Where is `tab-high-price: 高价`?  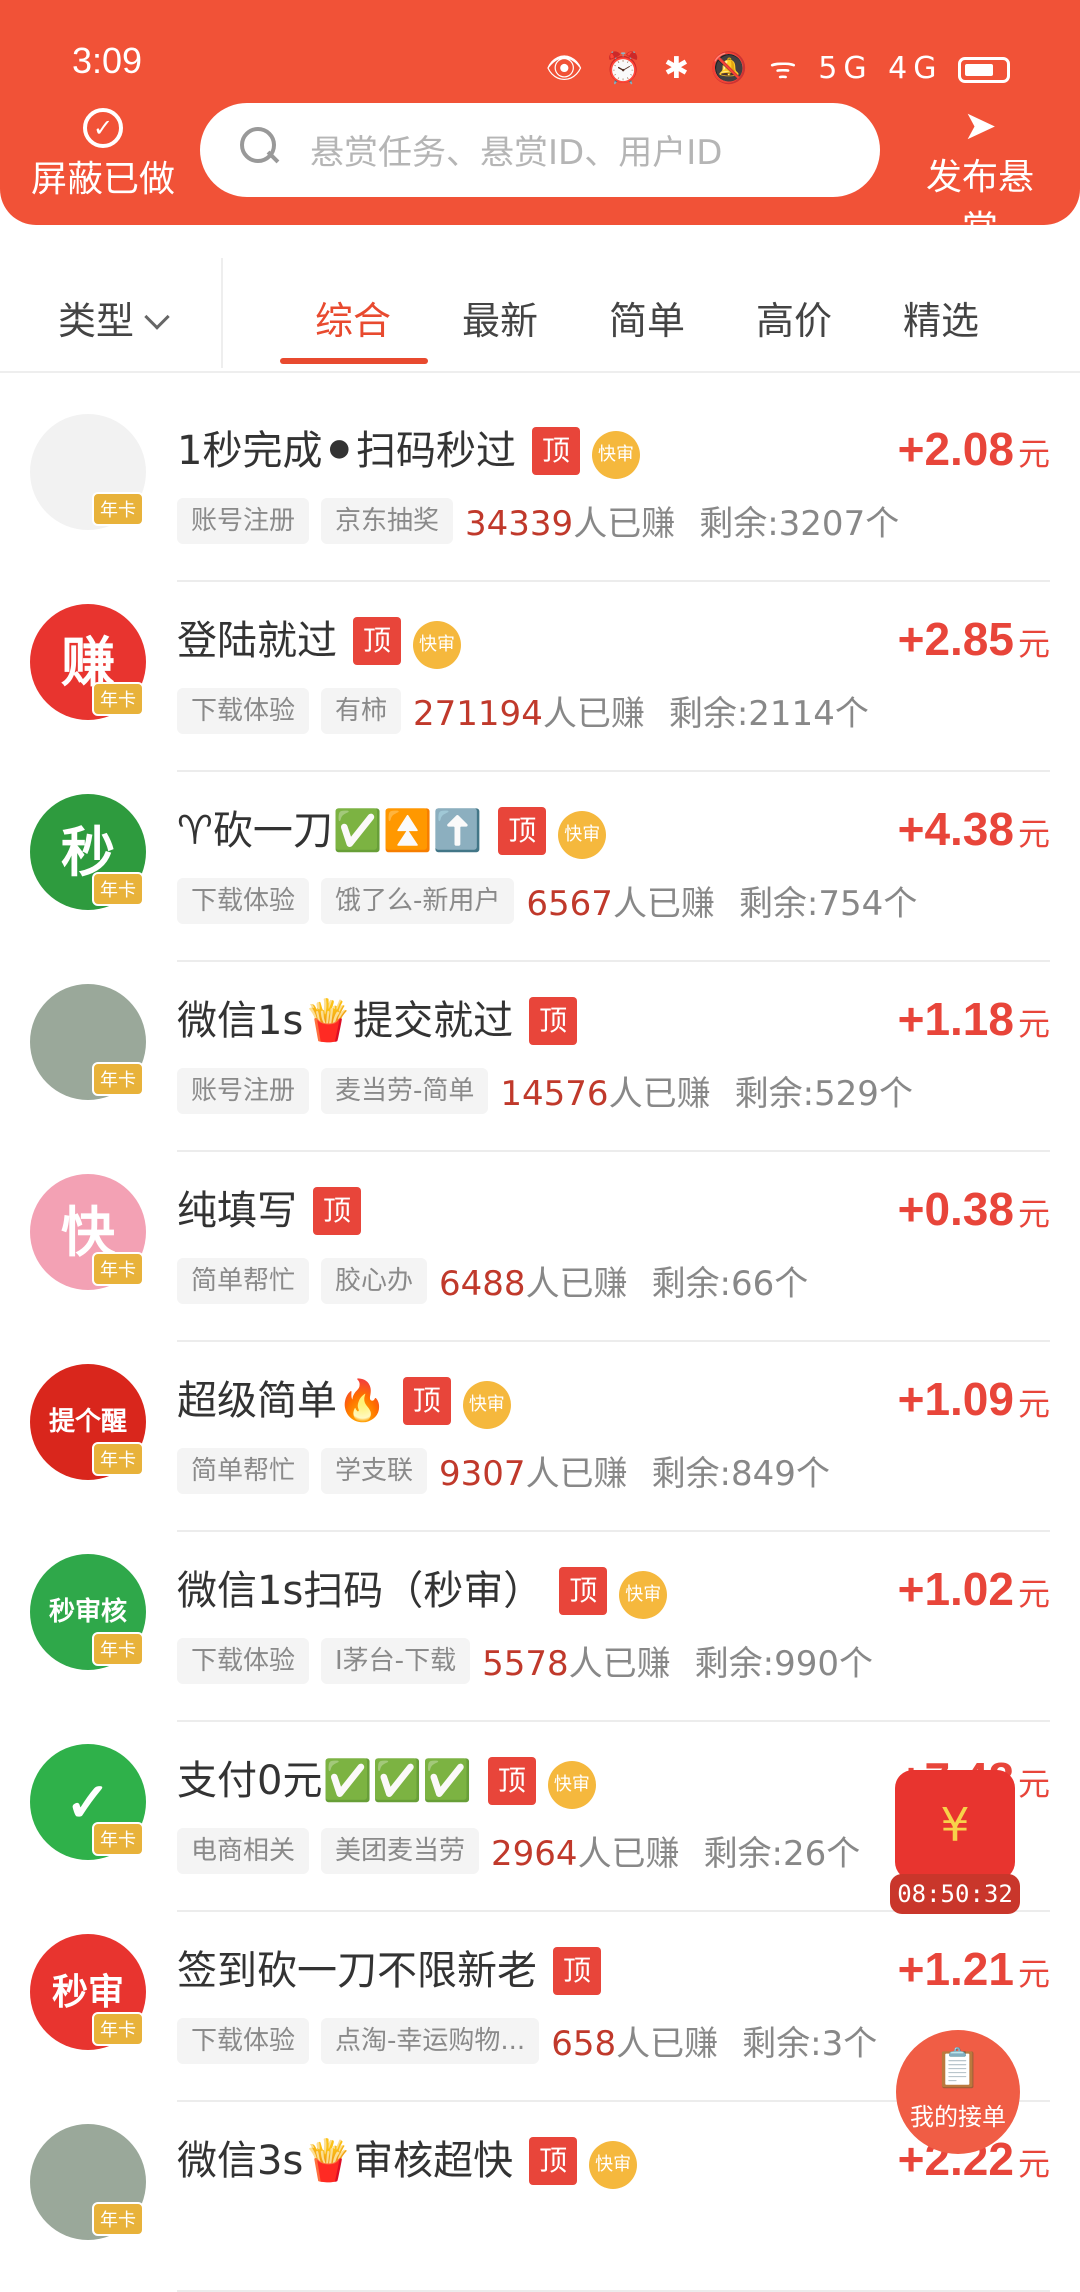 tab-high-price: 高价 is located at coordinates (794, 317).